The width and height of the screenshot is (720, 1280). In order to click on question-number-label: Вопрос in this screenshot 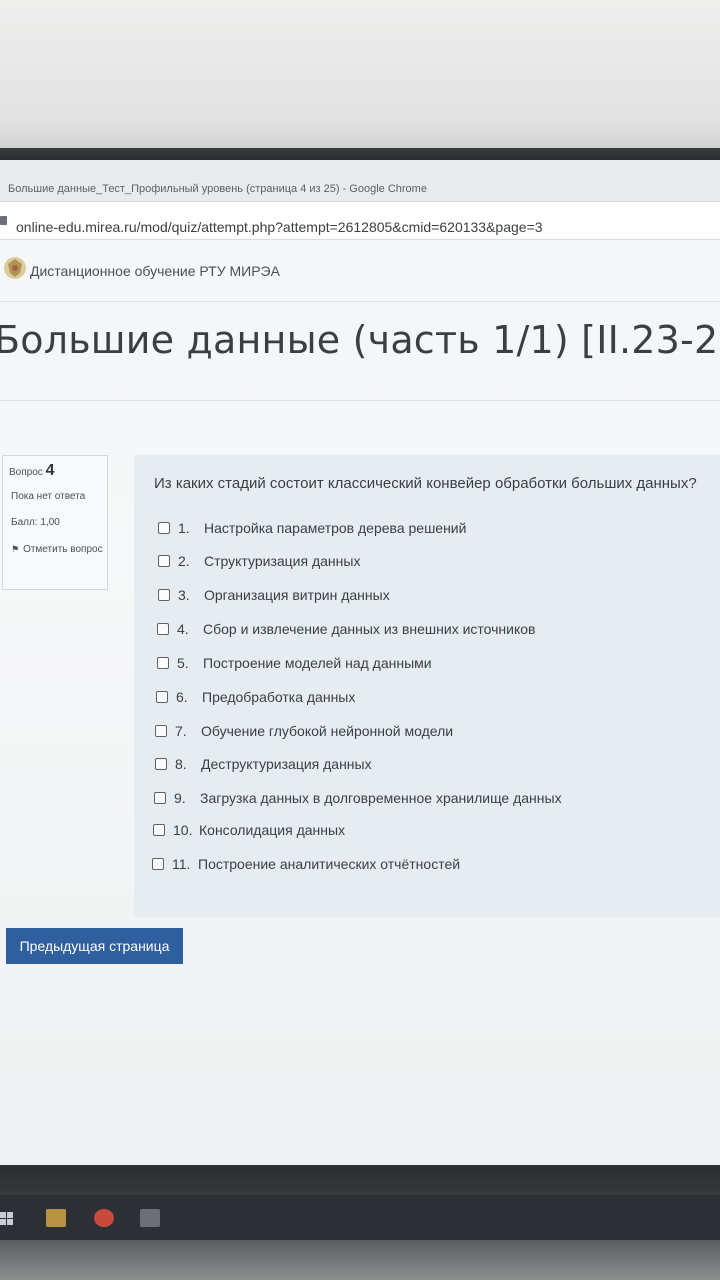, I will do `click(26, 472)`.